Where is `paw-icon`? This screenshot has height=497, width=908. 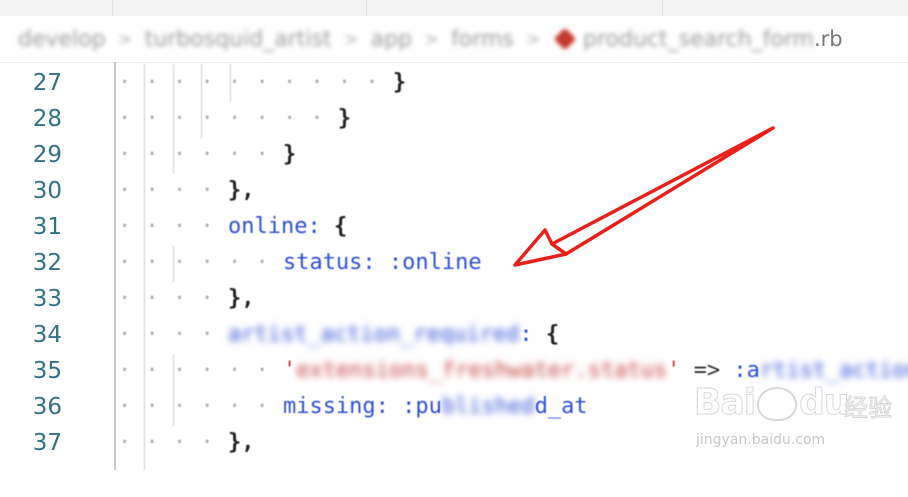
paw-icon is located at coordinates (777, 404).